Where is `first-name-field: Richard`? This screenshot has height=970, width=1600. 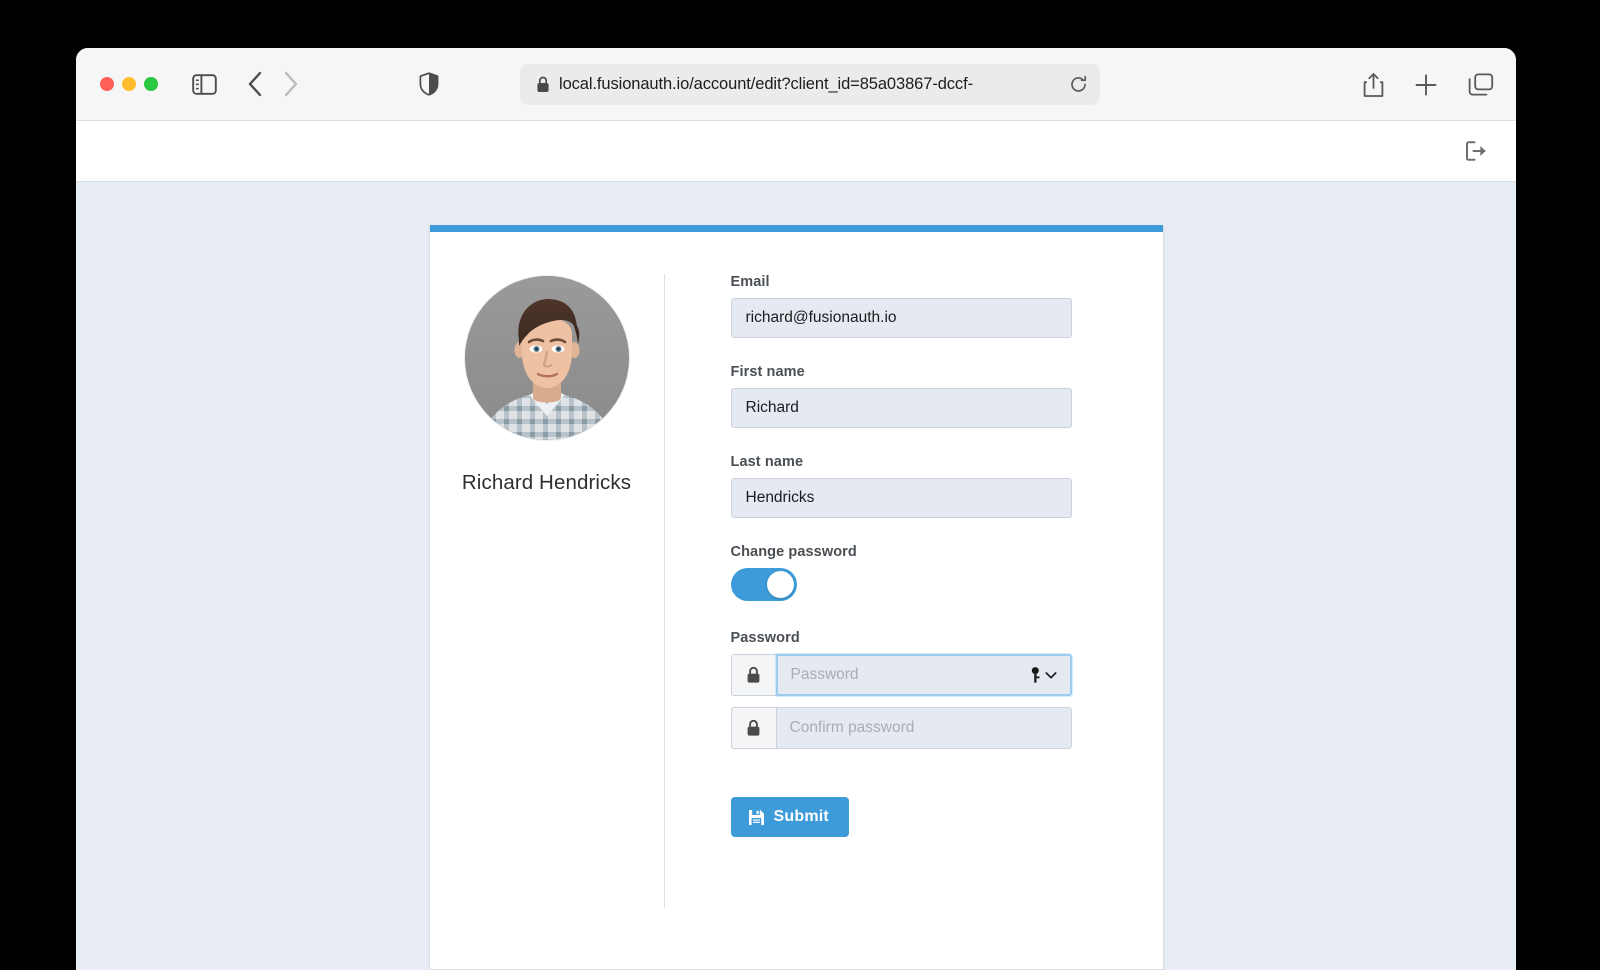 first-name-field: Richard is located at coordinates (901, 408).